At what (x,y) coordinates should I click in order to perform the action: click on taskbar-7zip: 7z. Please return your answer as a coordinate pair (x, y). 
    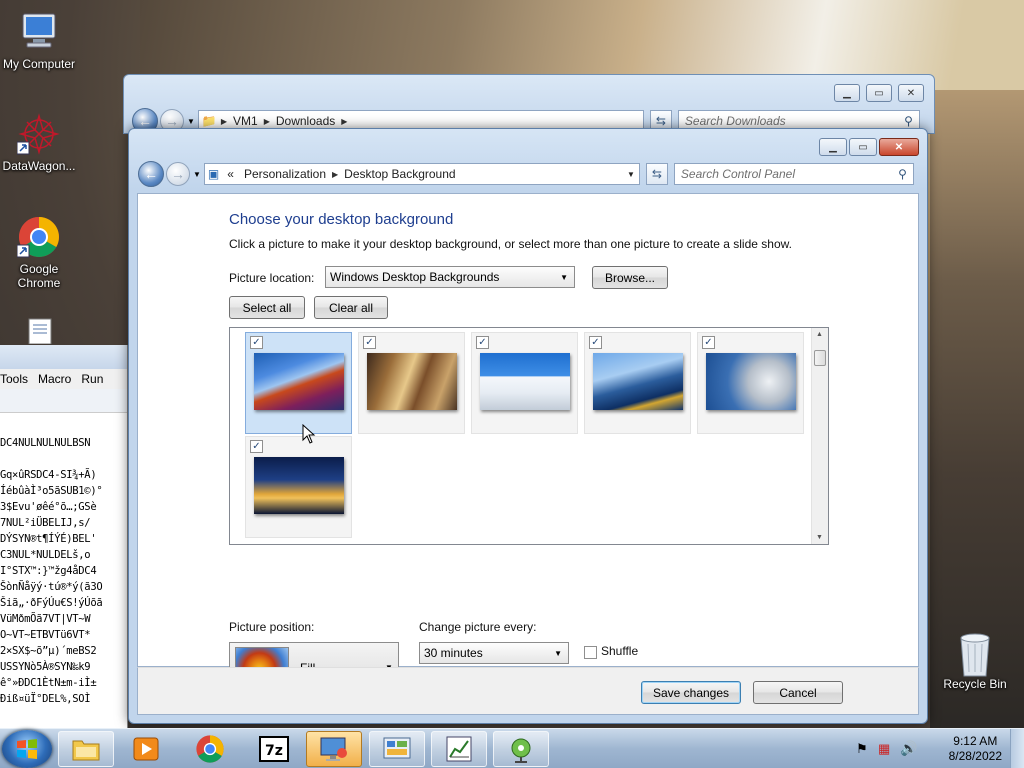
    Looking at the image, I should click on (274, 749).